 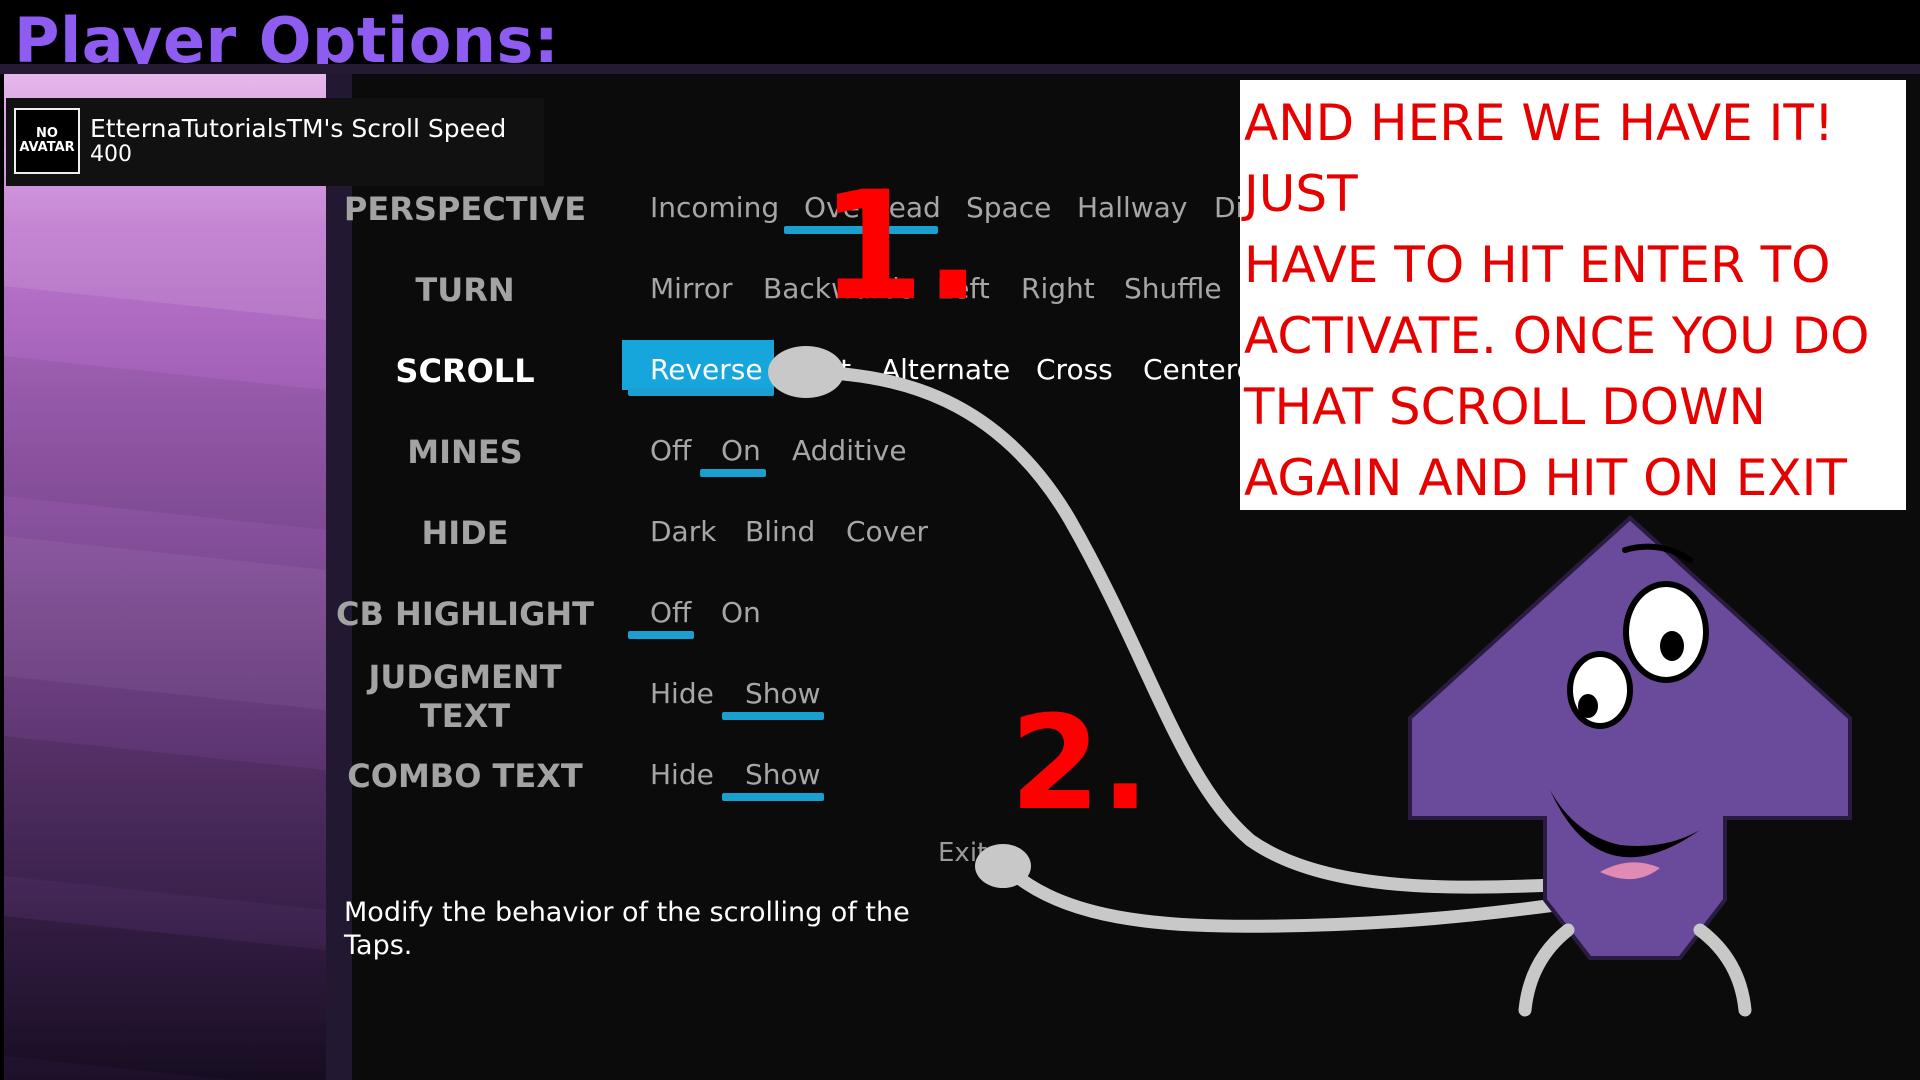 I want to click on pointer-line-to-exit-icon, so click(x=1280, y=896).